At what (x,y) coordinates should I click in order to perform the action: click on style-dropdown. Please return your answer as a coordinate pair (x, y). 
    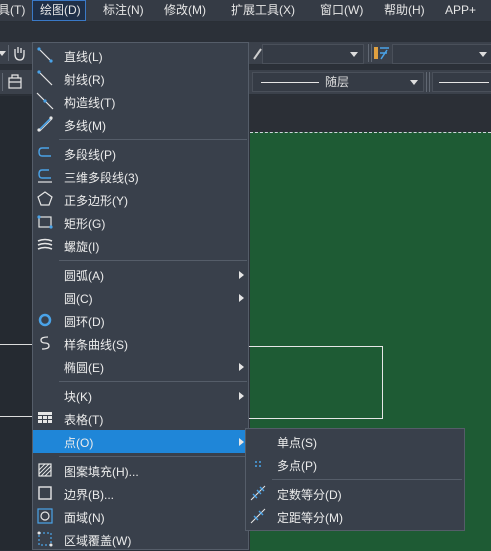
    Looking at the image, I should click on (441, 54).